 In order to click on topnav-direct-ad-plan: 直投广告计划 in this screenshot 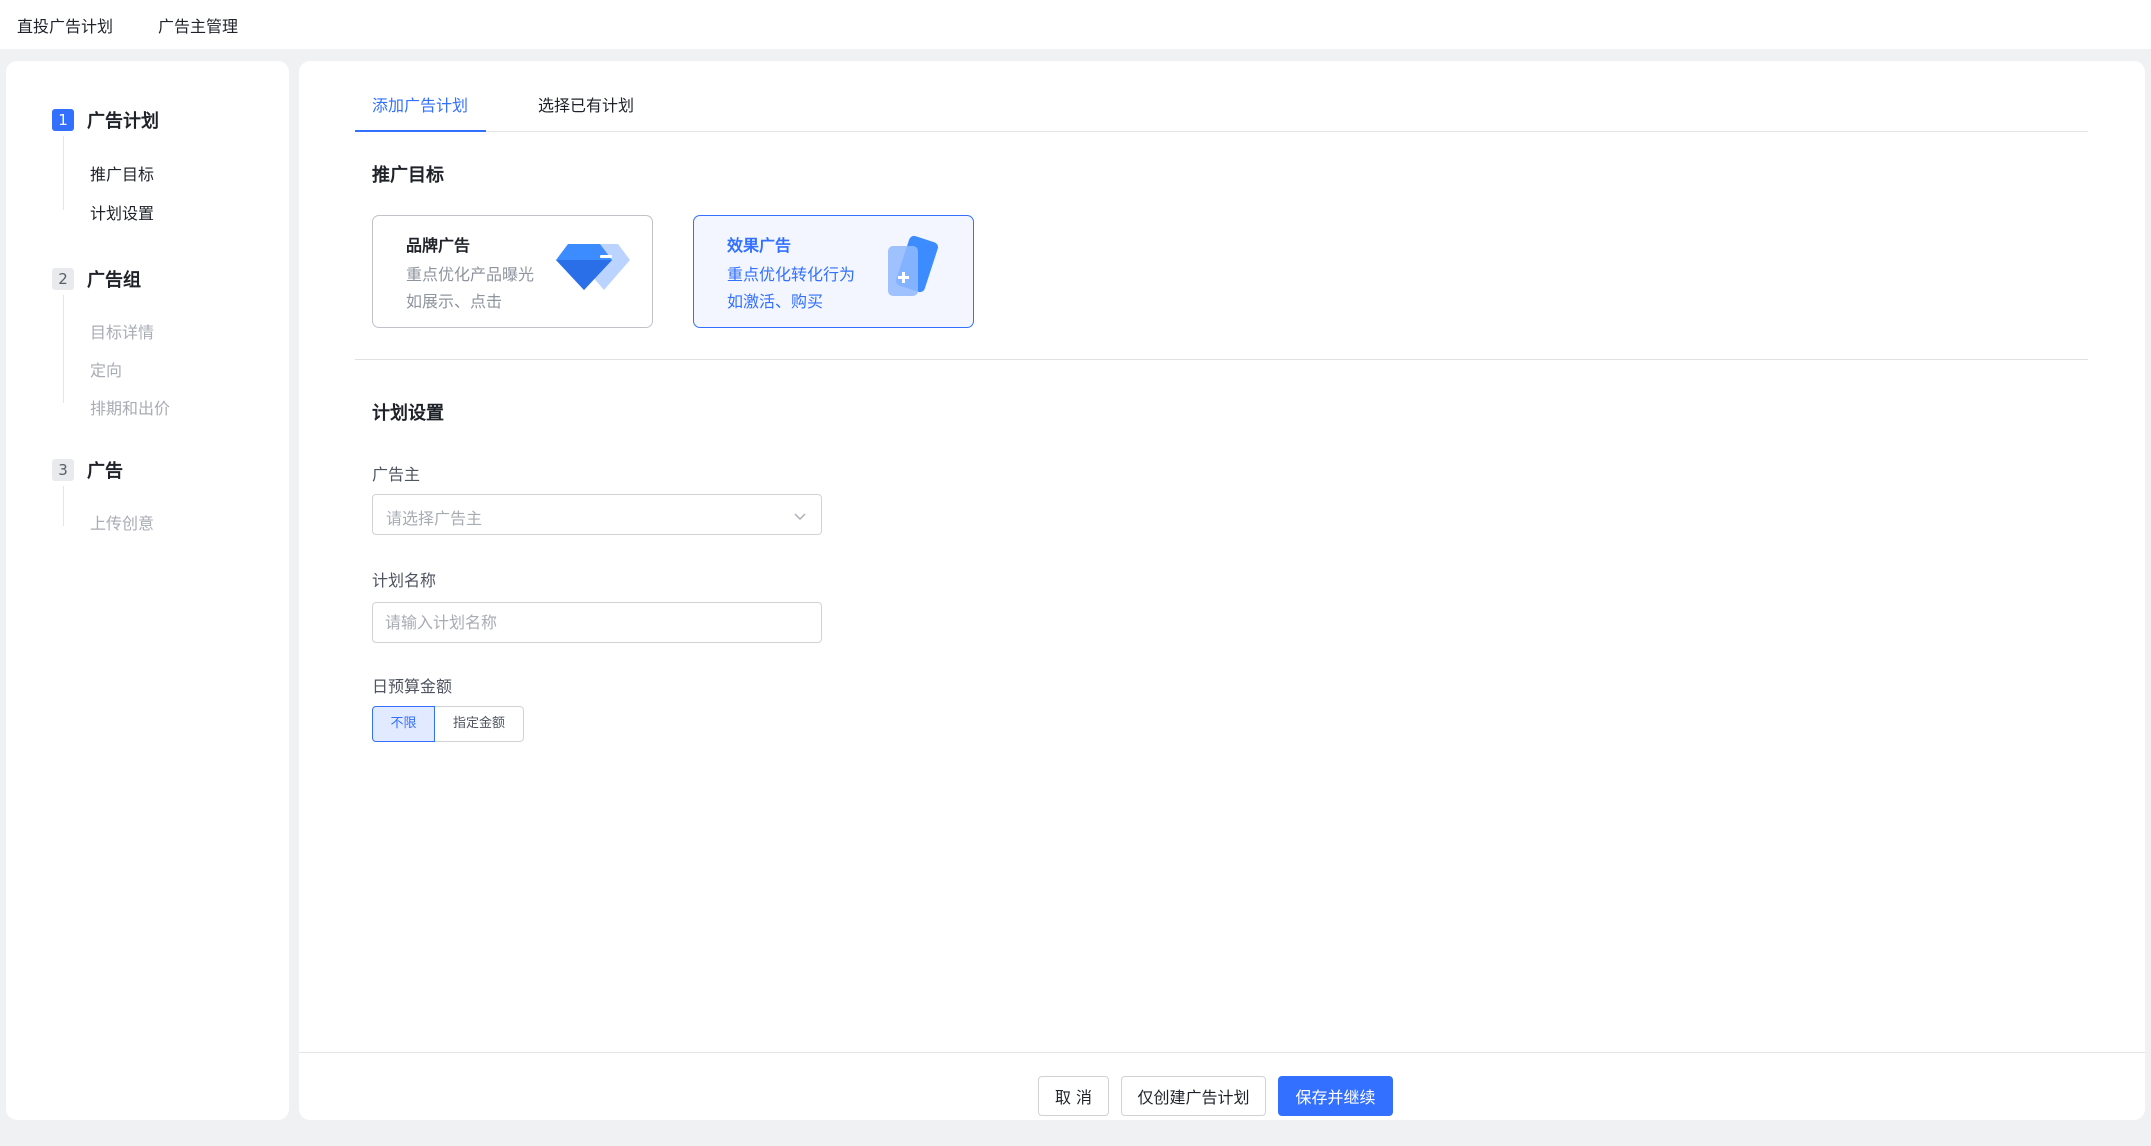, I will do `click(65, 25)`.